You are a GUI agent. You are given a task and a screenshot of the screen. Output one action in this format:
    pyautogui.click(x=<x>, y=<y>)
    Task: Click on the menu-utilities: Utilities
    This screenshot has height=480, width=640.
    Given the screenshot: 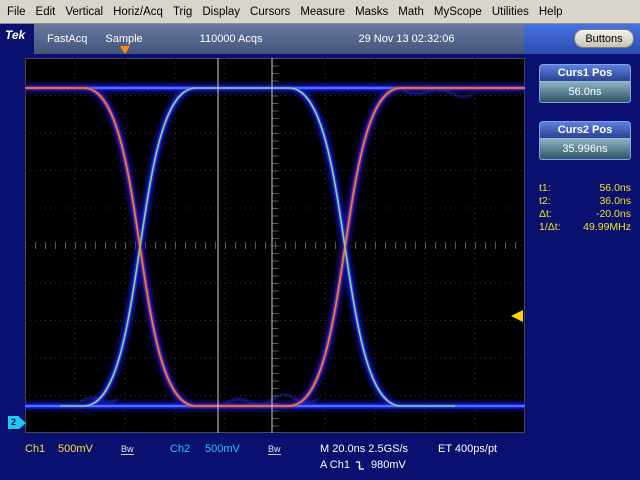 What is the action you would take?
    pyautogui.click(x=510, y=12)
    